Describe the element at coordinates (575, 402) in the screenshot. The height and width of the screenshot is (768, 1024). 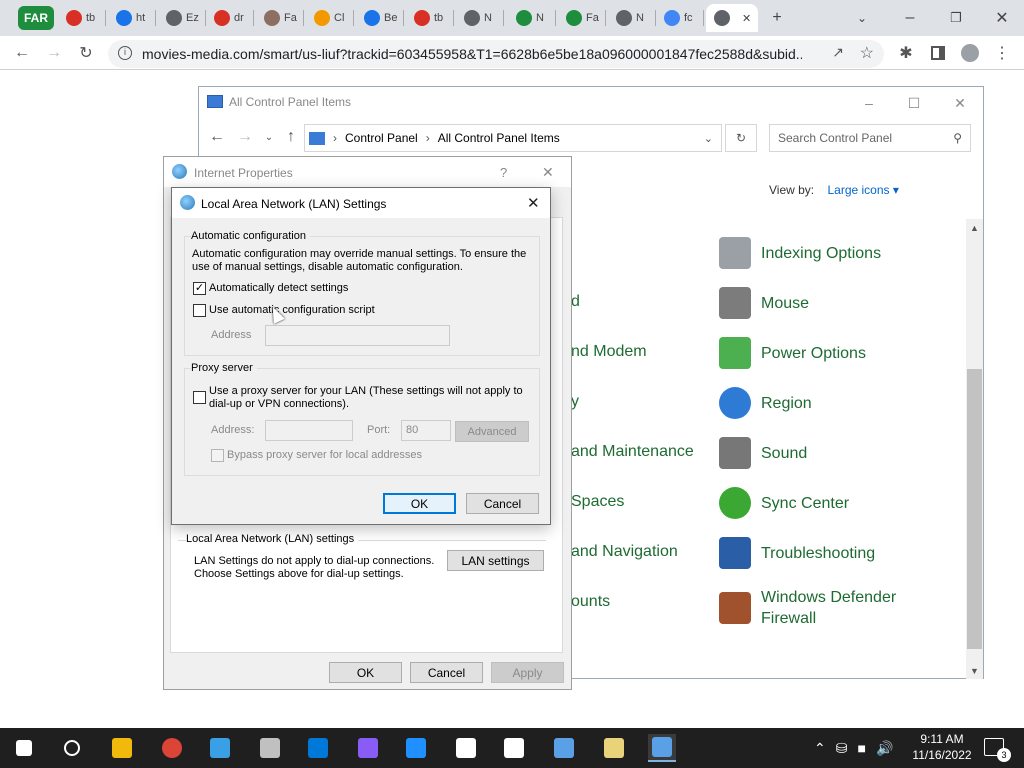
I see `control-panel-item-partial: y` at that location.